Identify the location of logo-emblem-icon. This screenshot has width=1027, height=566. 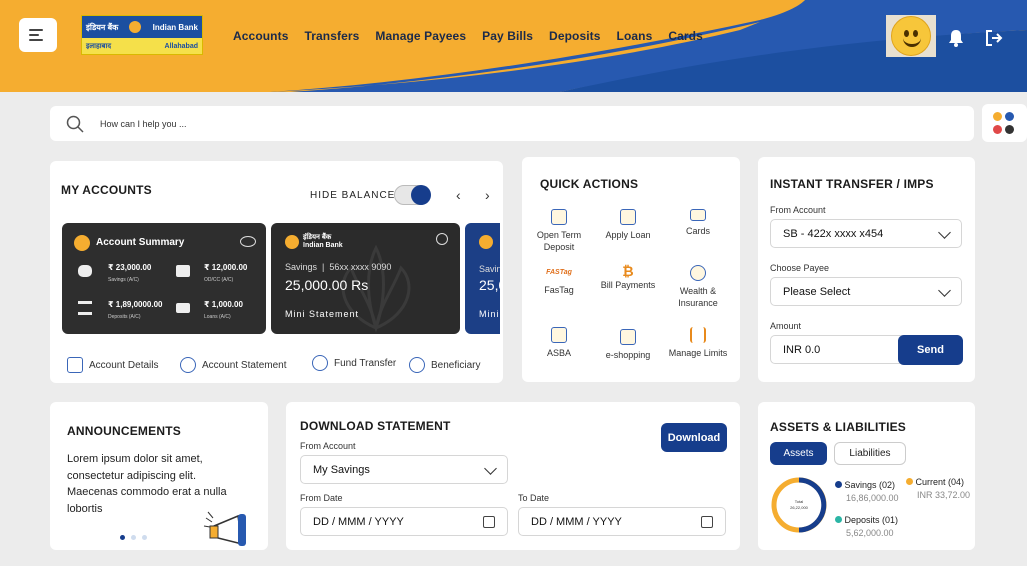
(135, 27).